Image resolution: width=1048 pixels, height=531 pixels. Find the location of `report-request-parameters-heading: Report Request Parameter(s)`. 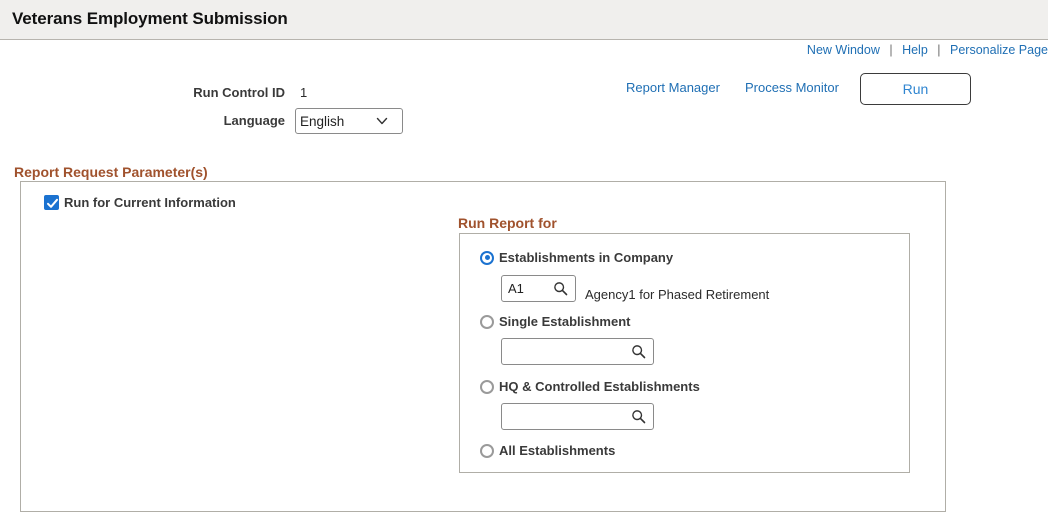

report-request-parameters-heading: Report Request Parameter(s) is located at coordinates (111, 172).